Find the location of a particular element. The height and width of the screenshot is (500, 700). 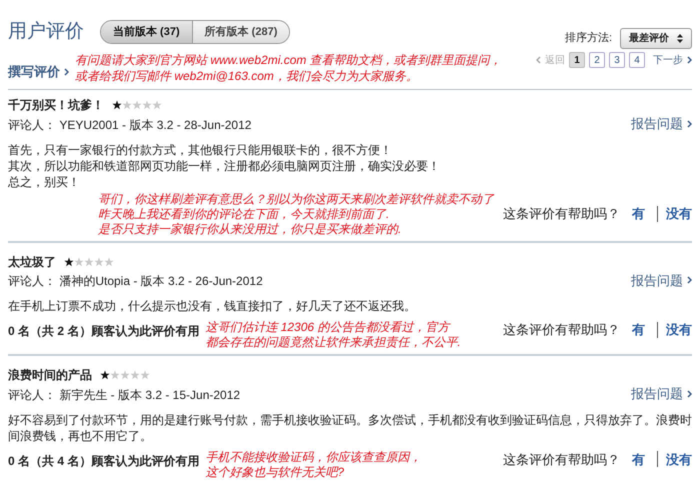

updown-arrows-icon is located at coordinates (680, 38).